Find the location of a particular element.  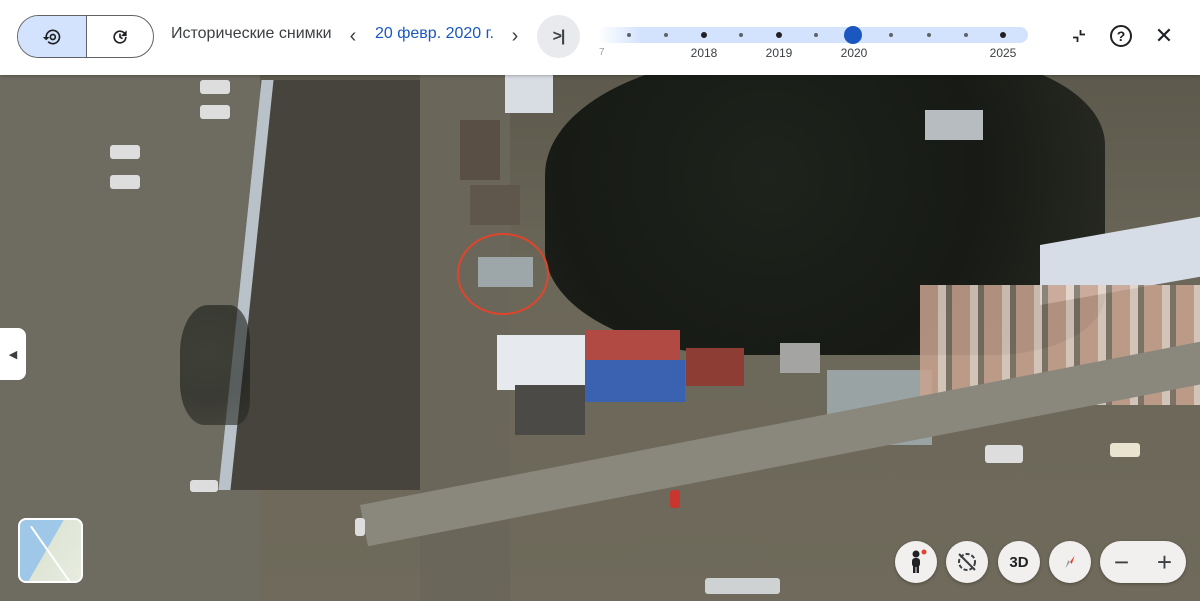

collapse-icon is located at coordinates (1079, 36).